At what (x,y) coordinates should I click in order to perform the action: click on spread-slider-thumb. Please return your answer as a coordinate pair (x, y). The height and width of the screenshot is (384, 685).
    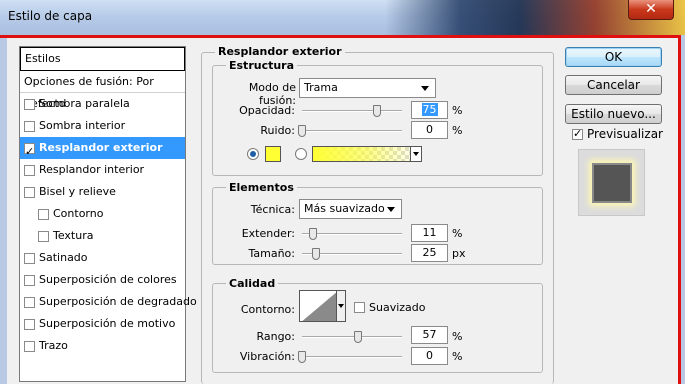
    Looking at the image, I should click on (313, 234).